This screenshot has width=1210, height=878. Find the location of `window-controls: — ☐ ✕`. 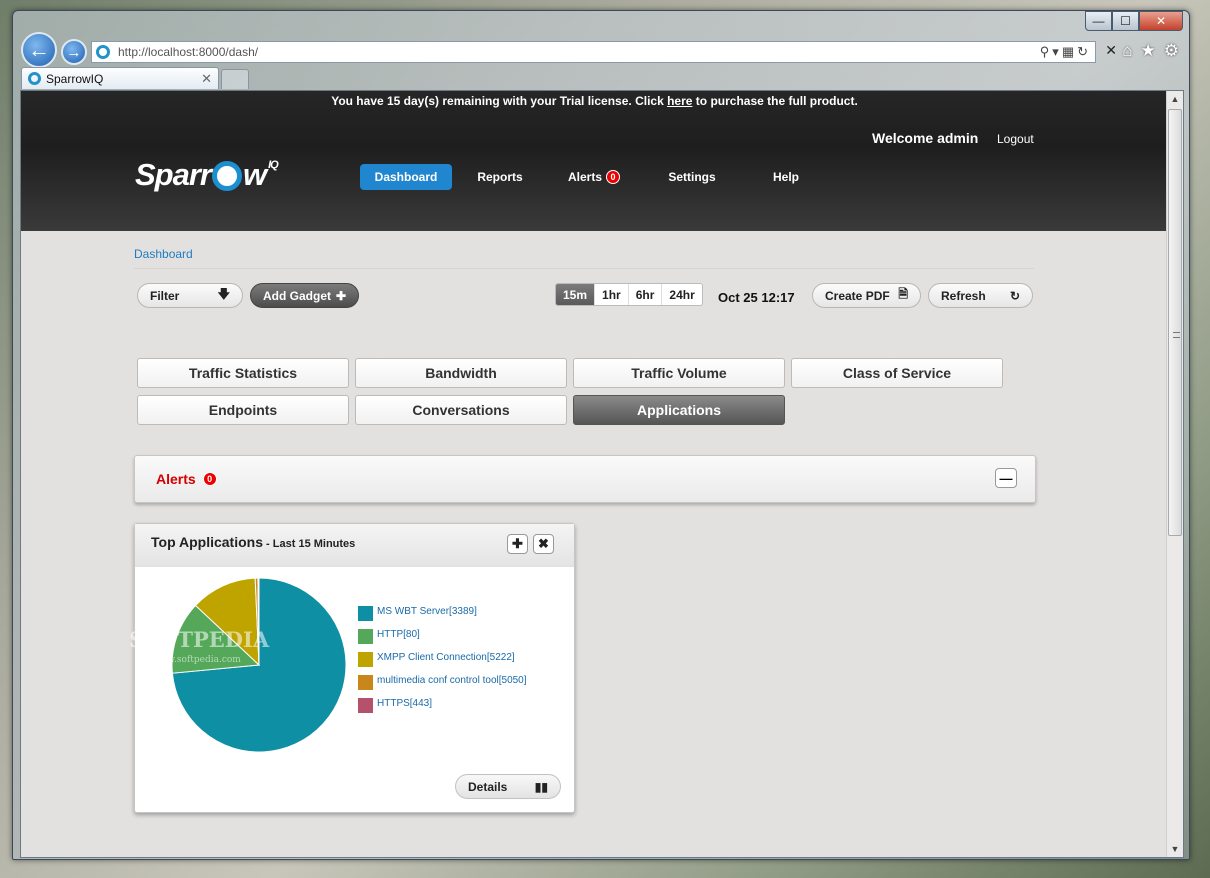

window-controls: — ☐ ✕ is located at coordinates (1134, 21).